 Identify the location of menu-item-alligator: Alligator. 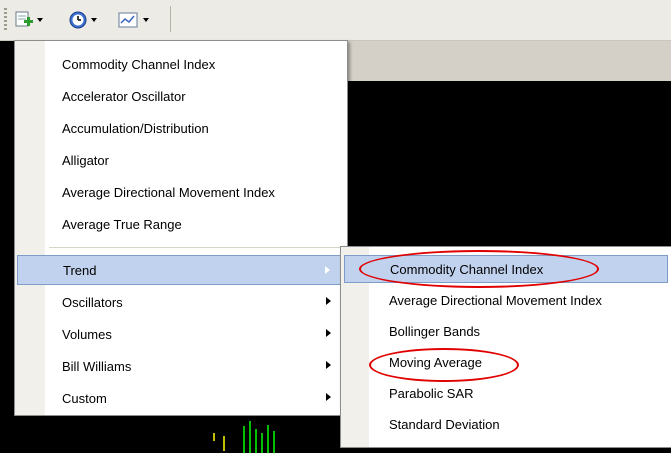
(181, 160).